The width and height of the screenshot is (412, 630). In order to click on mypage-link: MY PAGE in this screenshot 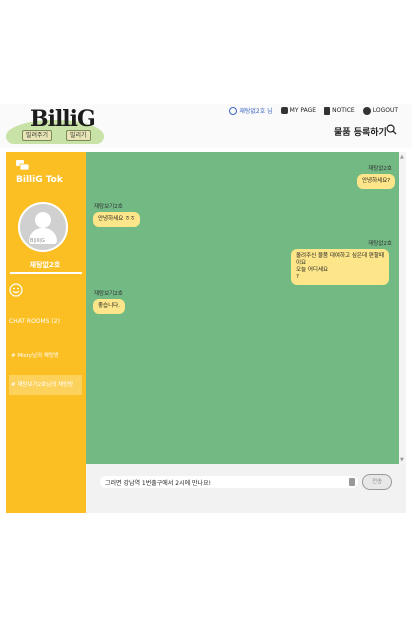, I will do `click(298, 110)`.